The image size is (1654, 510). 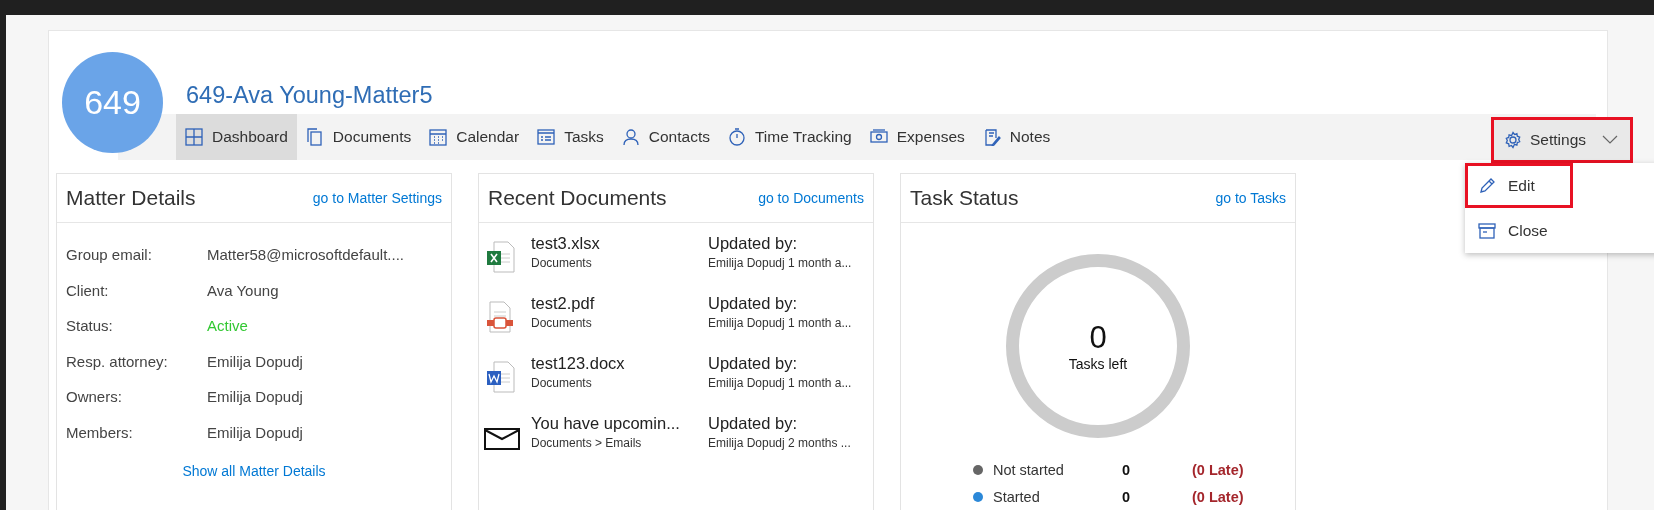 What do you see at coordinates (227, 326) in the screenshot?
I see `status-value: Active` at bounding box center [227, 326].